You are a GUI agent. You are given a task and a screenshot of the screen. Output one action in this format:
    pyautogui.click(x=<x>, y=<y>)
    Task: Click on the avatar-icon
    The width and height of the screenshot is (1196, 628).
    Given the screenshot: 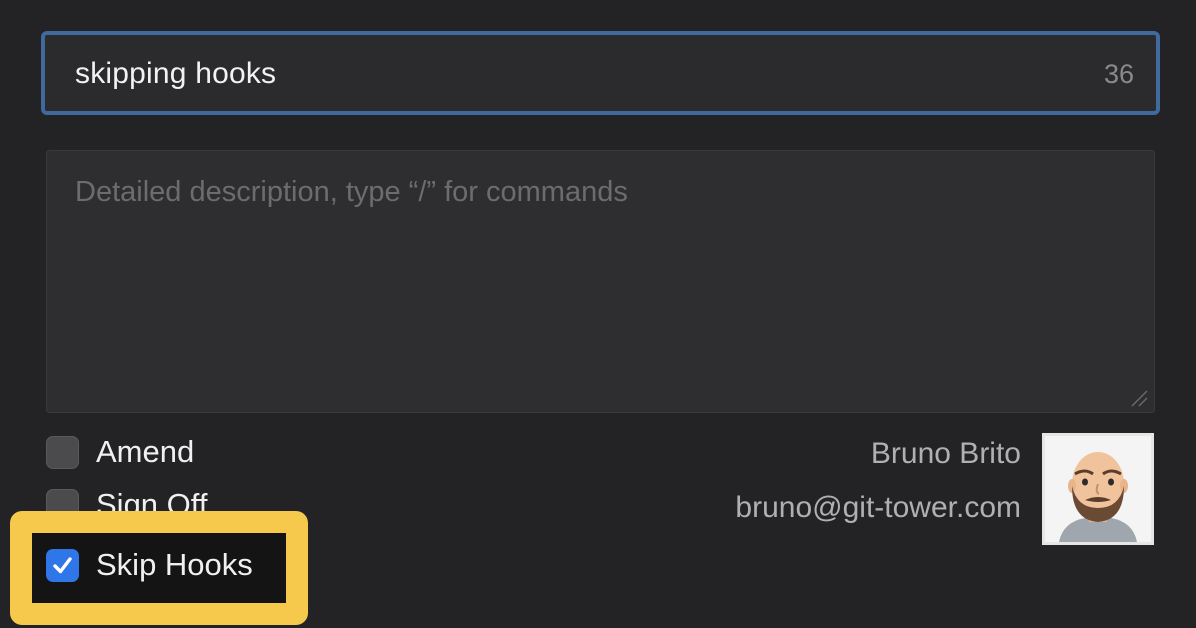 What is the action you would take?
    pyautogui.click(x=1098, y=489)
    